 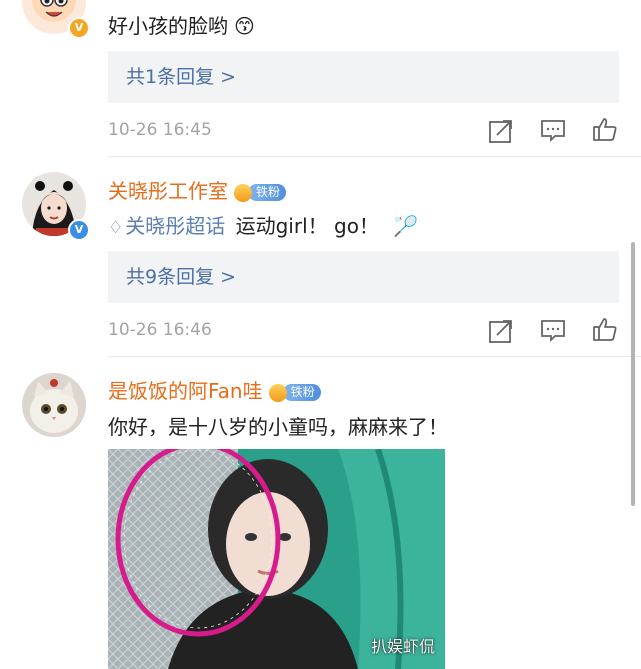 What do you see at coordinates (54, 405) in the screenshot?
I see `avatar` at bounding box center [54, 405].